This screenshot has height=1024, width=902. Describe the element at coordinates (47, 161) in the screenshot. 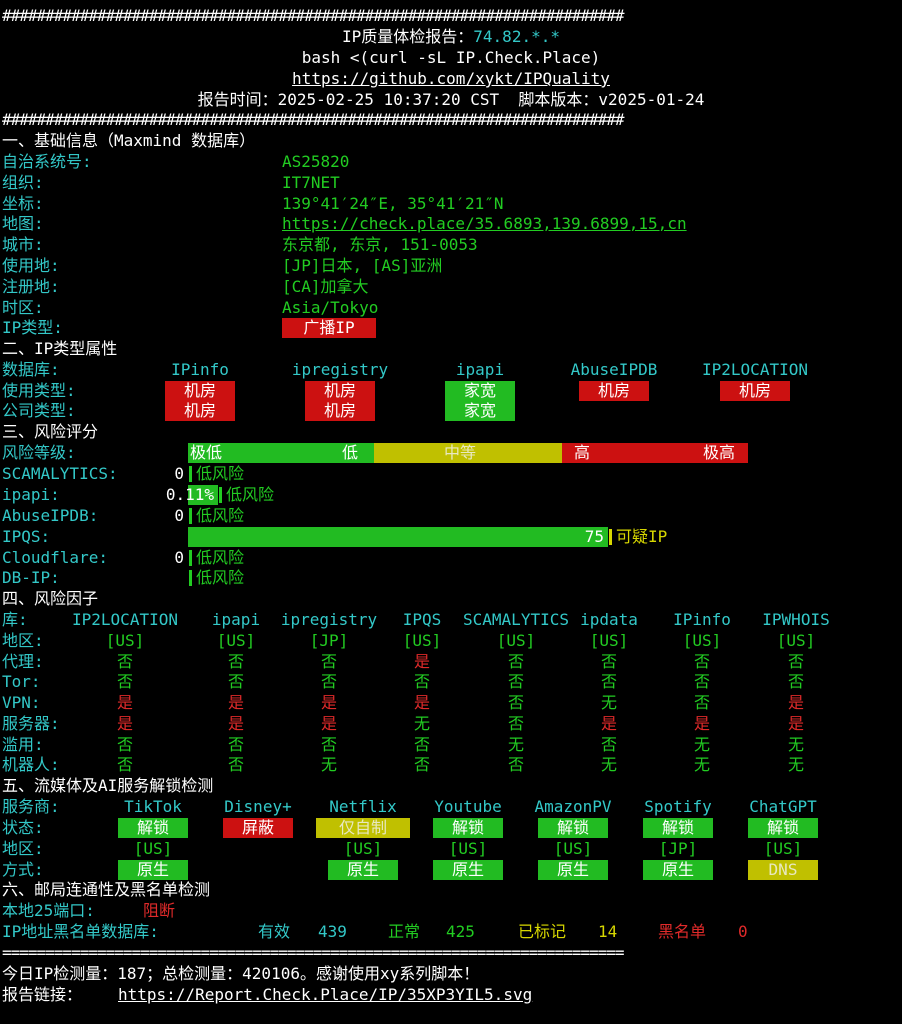

I see `basic-row-label: 自治系统号:` at that location.